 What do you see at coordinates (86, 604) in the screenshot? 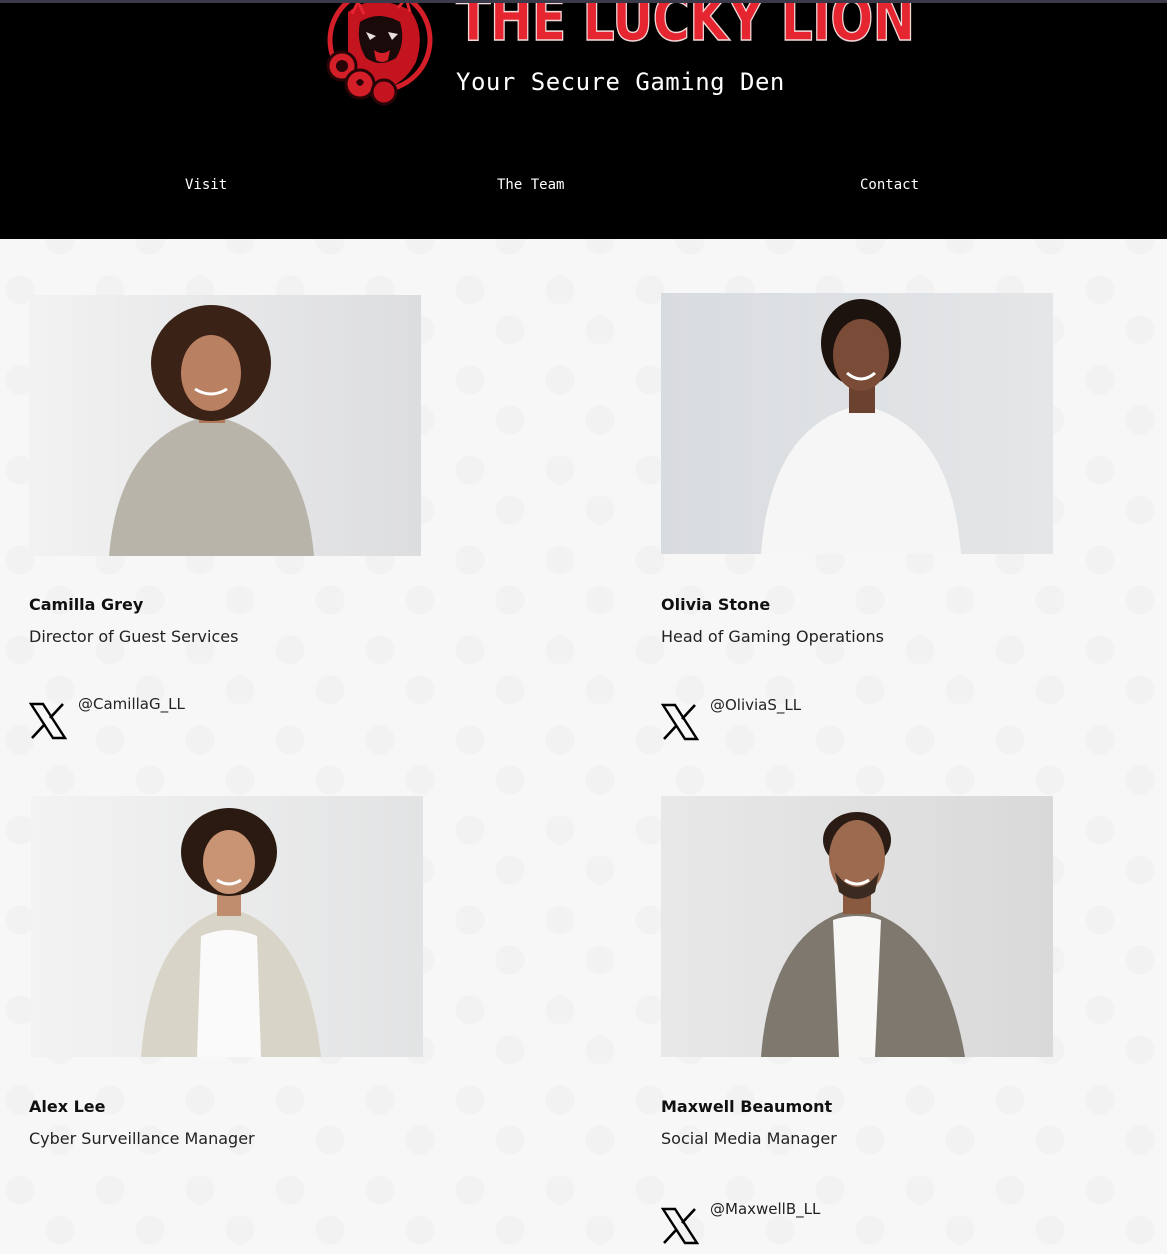
I see `member-name: Camilla Grey` at bounding box center [86, 604].